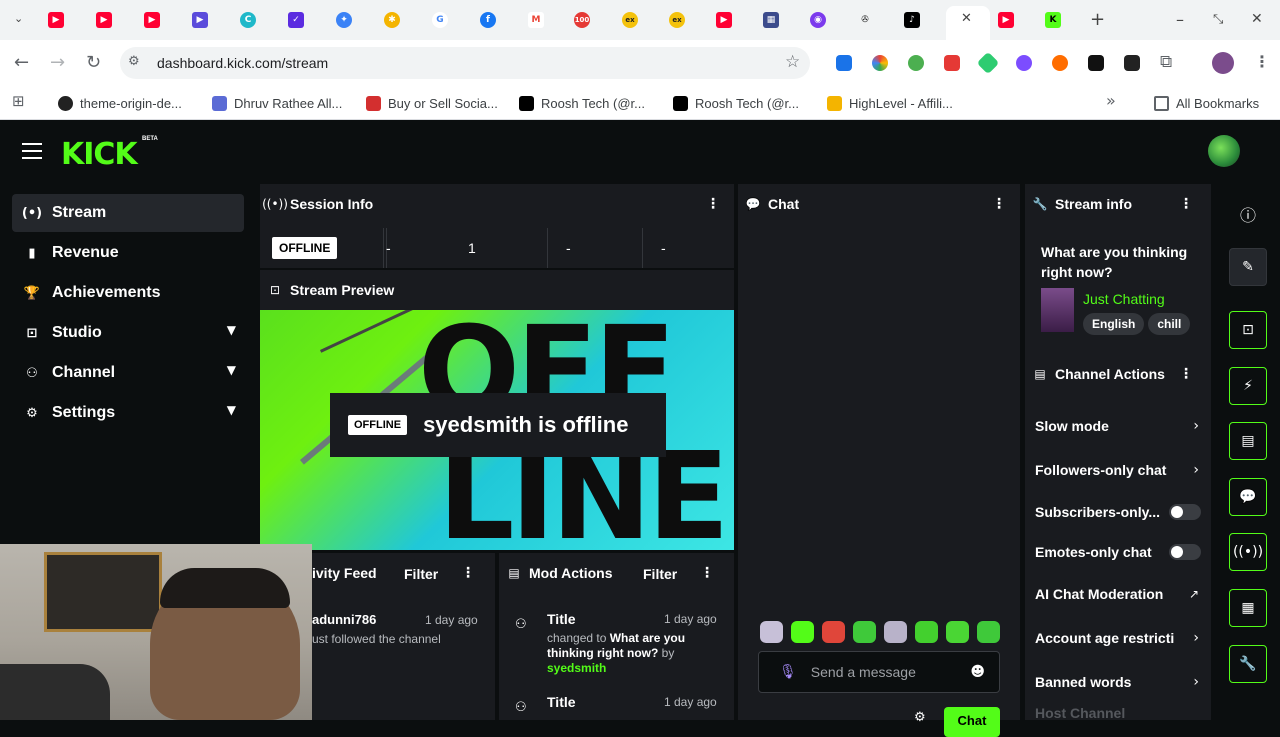  What do you see at coordinates (920, 717) in the screenshot?
I see `chat-settings-icon: ⚙` at bounding box center [920, 717].